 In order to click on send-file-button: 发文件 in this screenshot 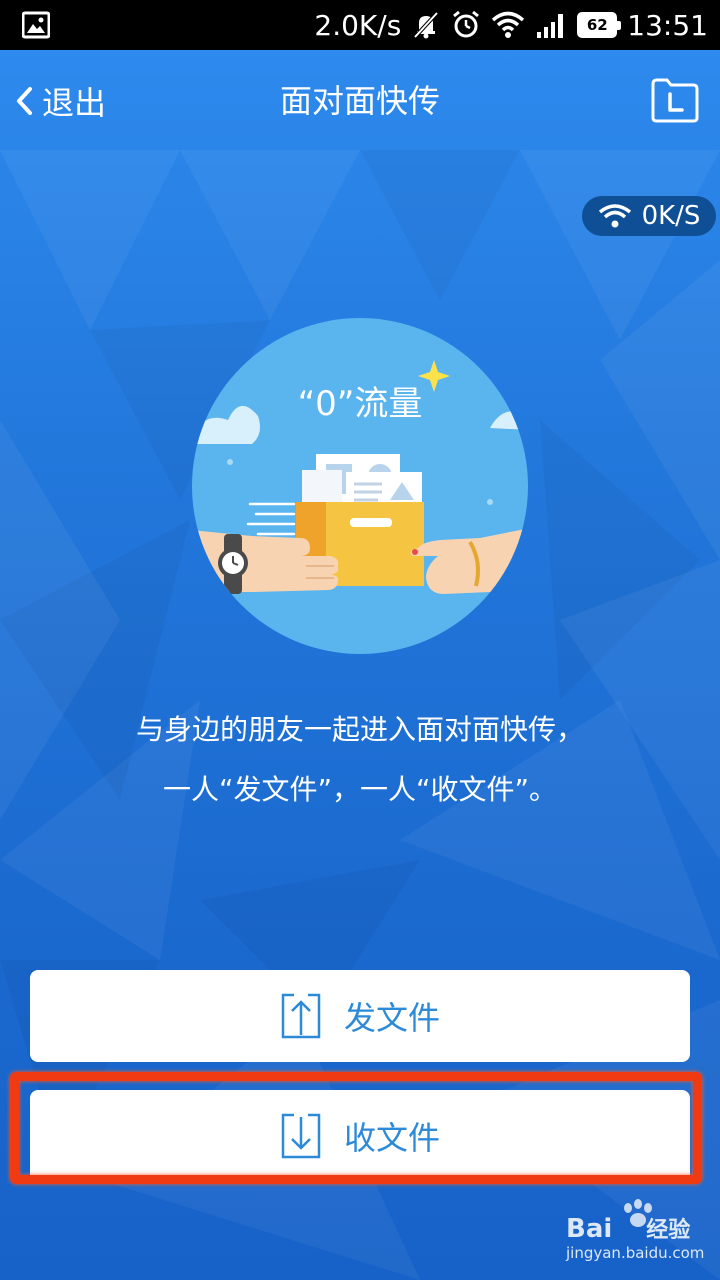, I will do `click(360, 1016)`.